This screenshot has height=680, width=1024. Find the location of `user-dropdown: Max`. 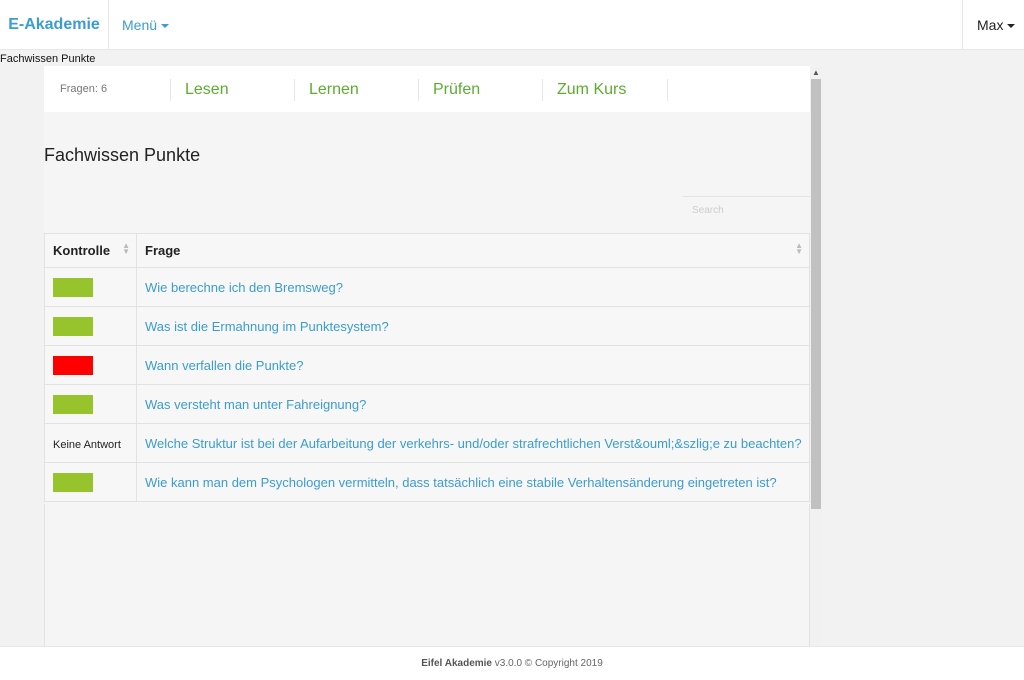

user-dropdown: Max is located at coordinates (993, 25).